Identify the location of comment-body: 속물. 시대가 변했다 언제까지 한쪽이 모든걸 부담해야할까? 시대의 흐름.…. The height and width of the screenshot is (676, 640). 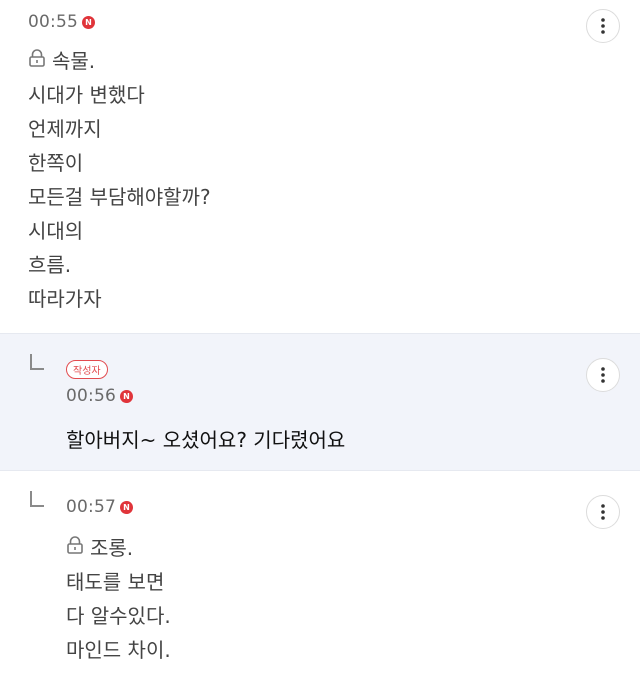
(119, 180).